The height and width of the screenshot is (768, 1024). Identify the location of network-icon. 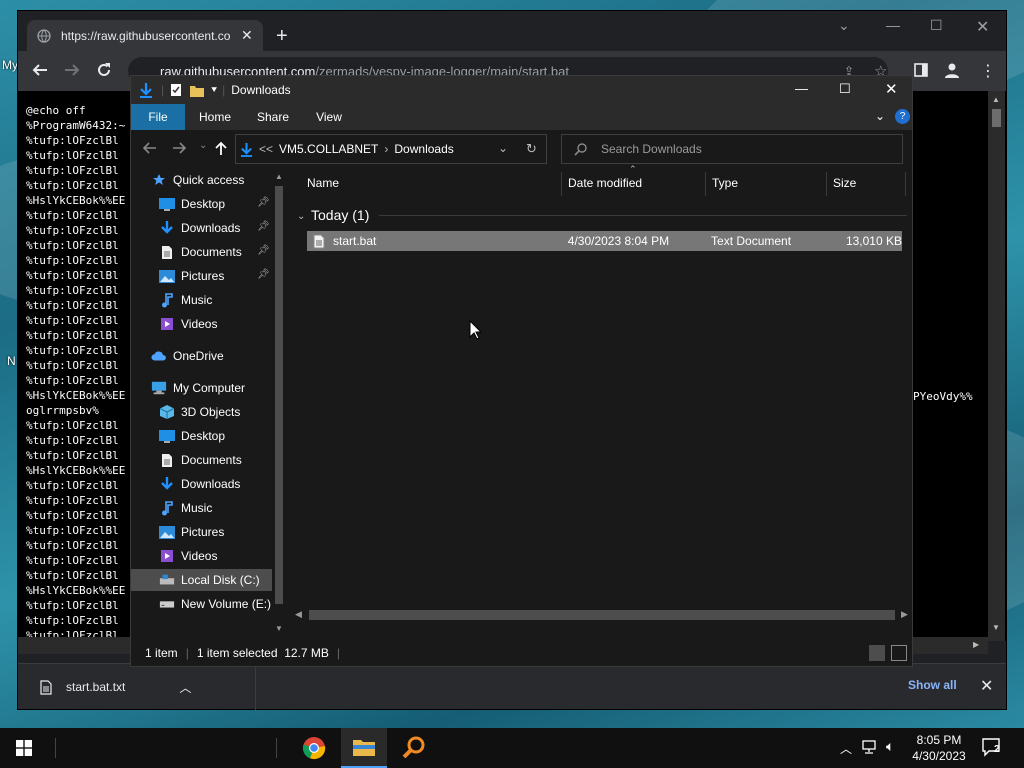
(870, 747).